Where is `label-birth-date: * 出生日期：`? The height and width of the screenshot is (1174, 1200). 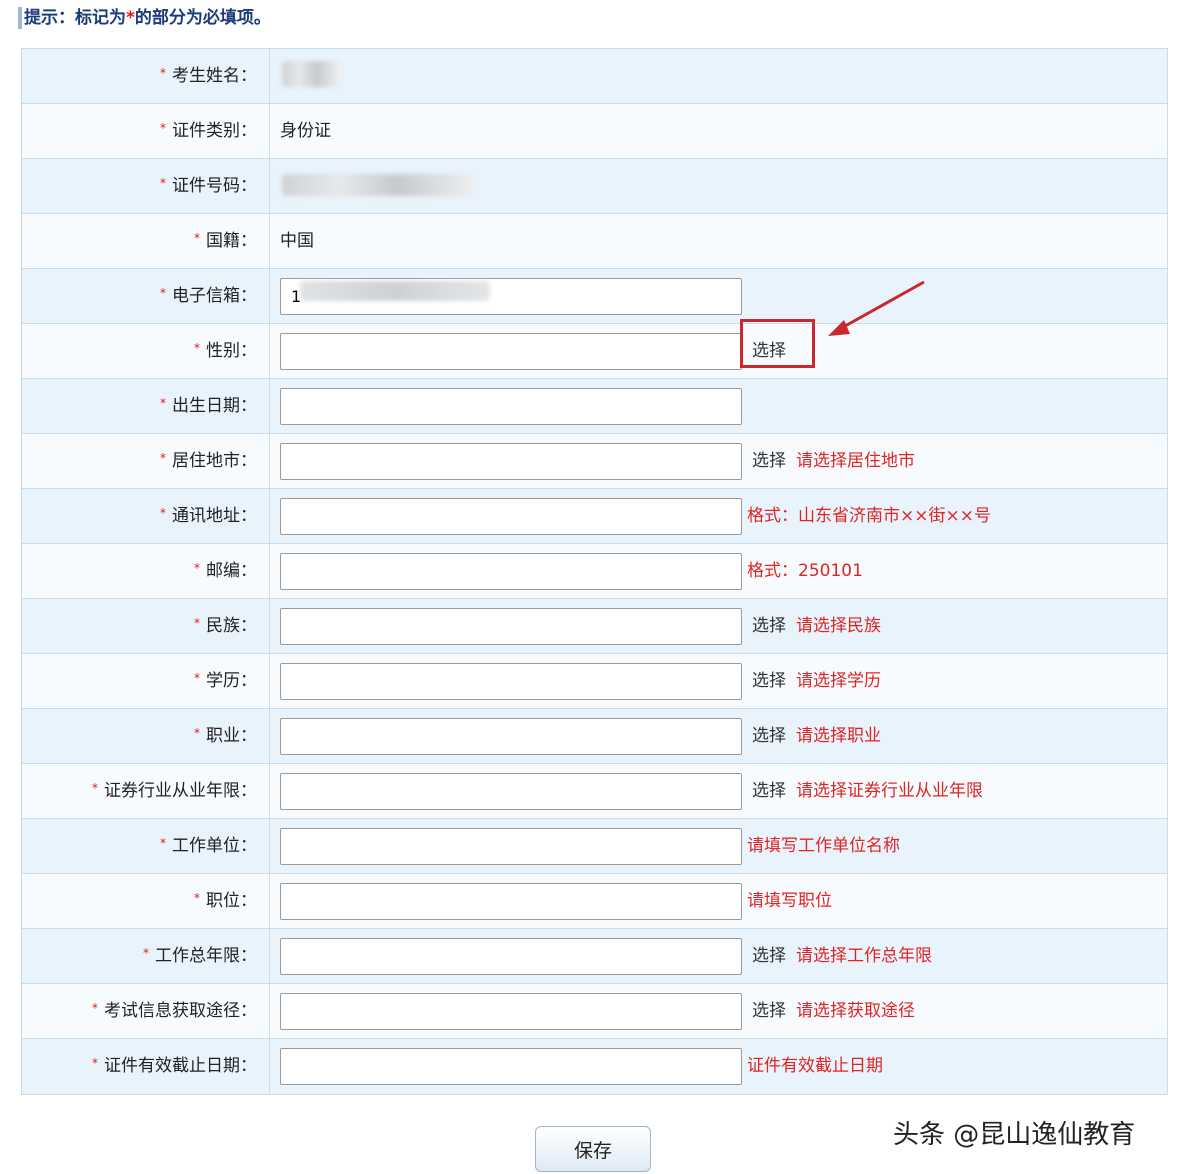 label-birth-date: * 出生日期： is located at coordinates (146, 406).